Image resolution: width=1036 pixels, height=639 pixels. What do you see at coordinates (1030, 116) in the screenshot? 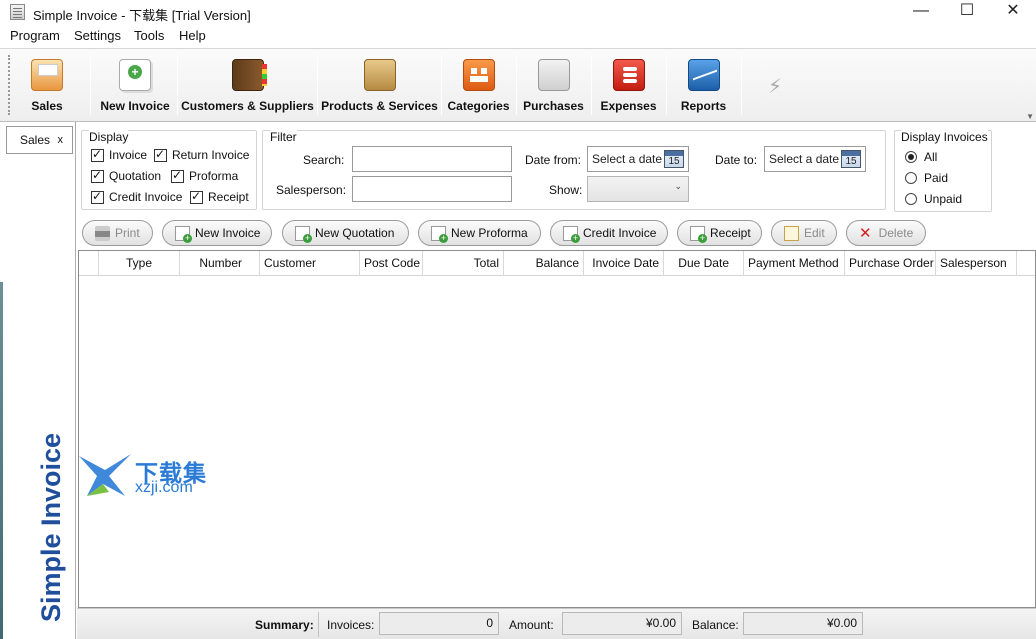
I see `toolbar-overflow-icon: ▼` at bounding box center [1030, 116].